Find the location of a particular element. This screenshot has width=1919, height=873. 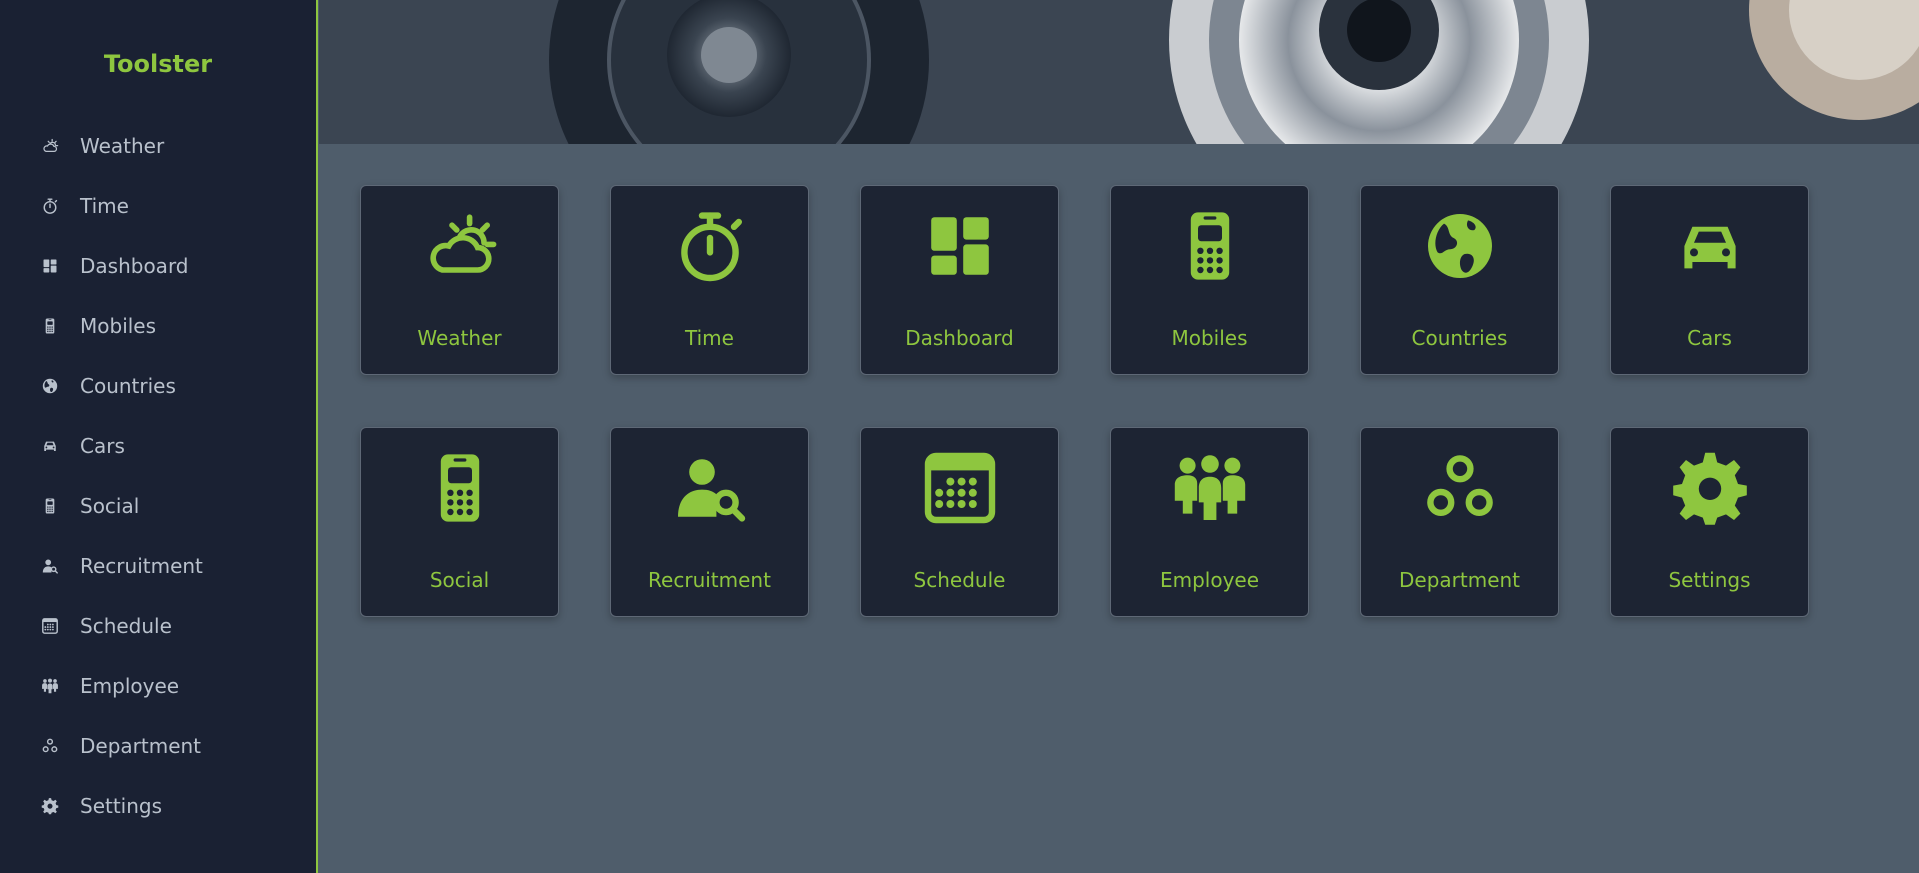

tile-label: Recruitment is located at coordinates (709, 580).